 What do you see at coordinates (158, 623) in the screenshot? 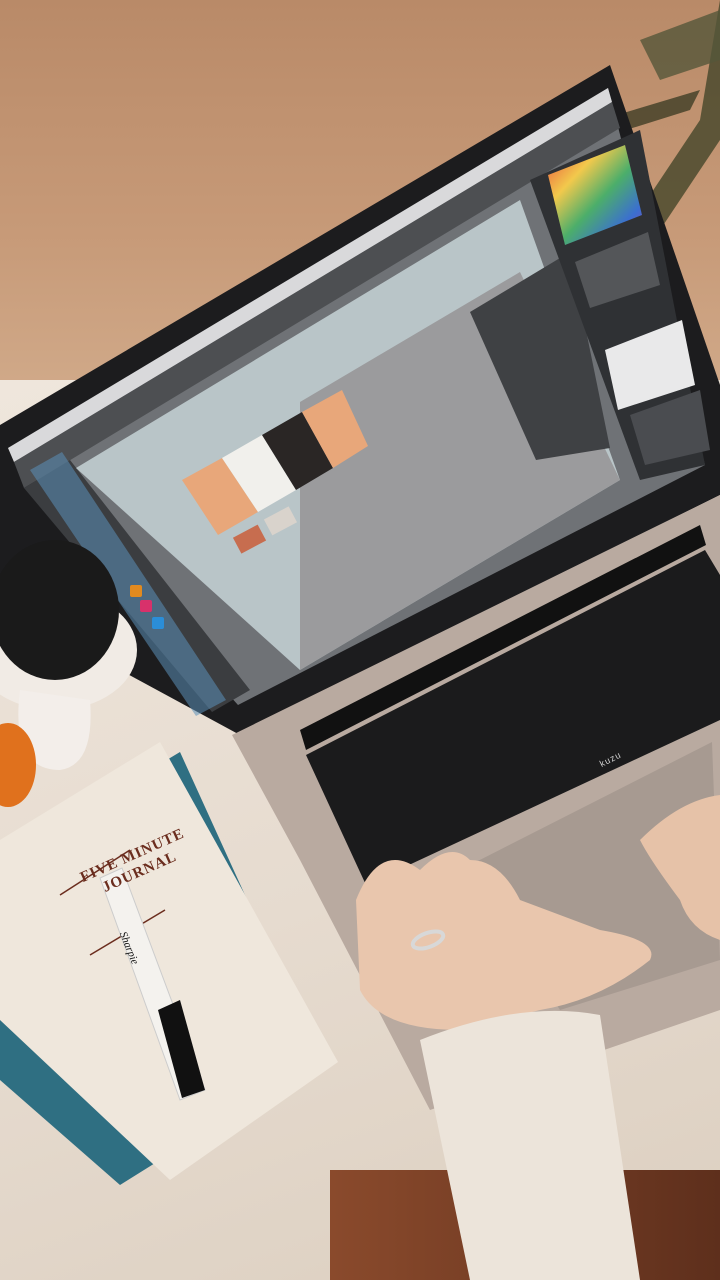
I see `adobe-photoshop-icon` at bounding box center [158, 623].